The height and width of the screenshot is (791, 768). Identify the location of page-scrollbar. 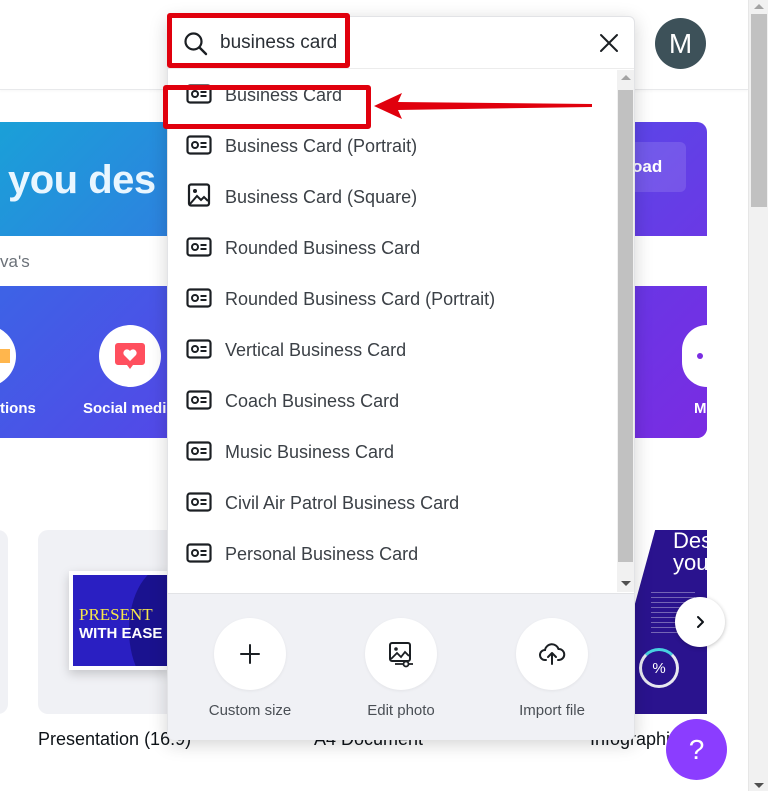
(758, 395).